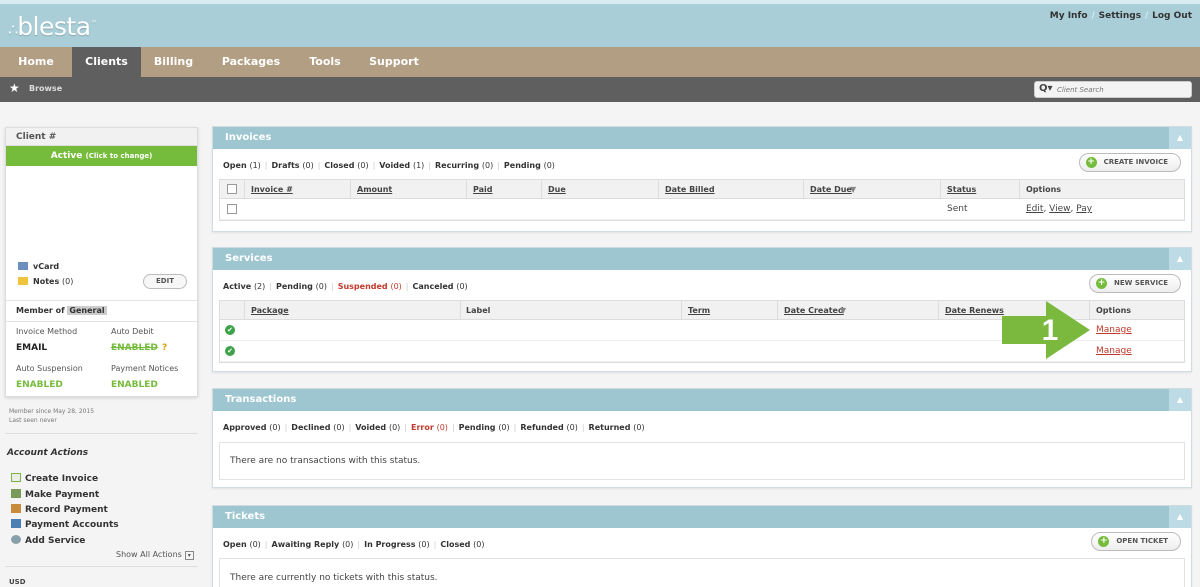 The width and height of the screenshot is (1200, 587). What do you see at coordinates (600, 23) in the screenshot?
I see `top-bar: ∴blesta™ My Info / Settings / Log Out` at bounding box center [600, 23].